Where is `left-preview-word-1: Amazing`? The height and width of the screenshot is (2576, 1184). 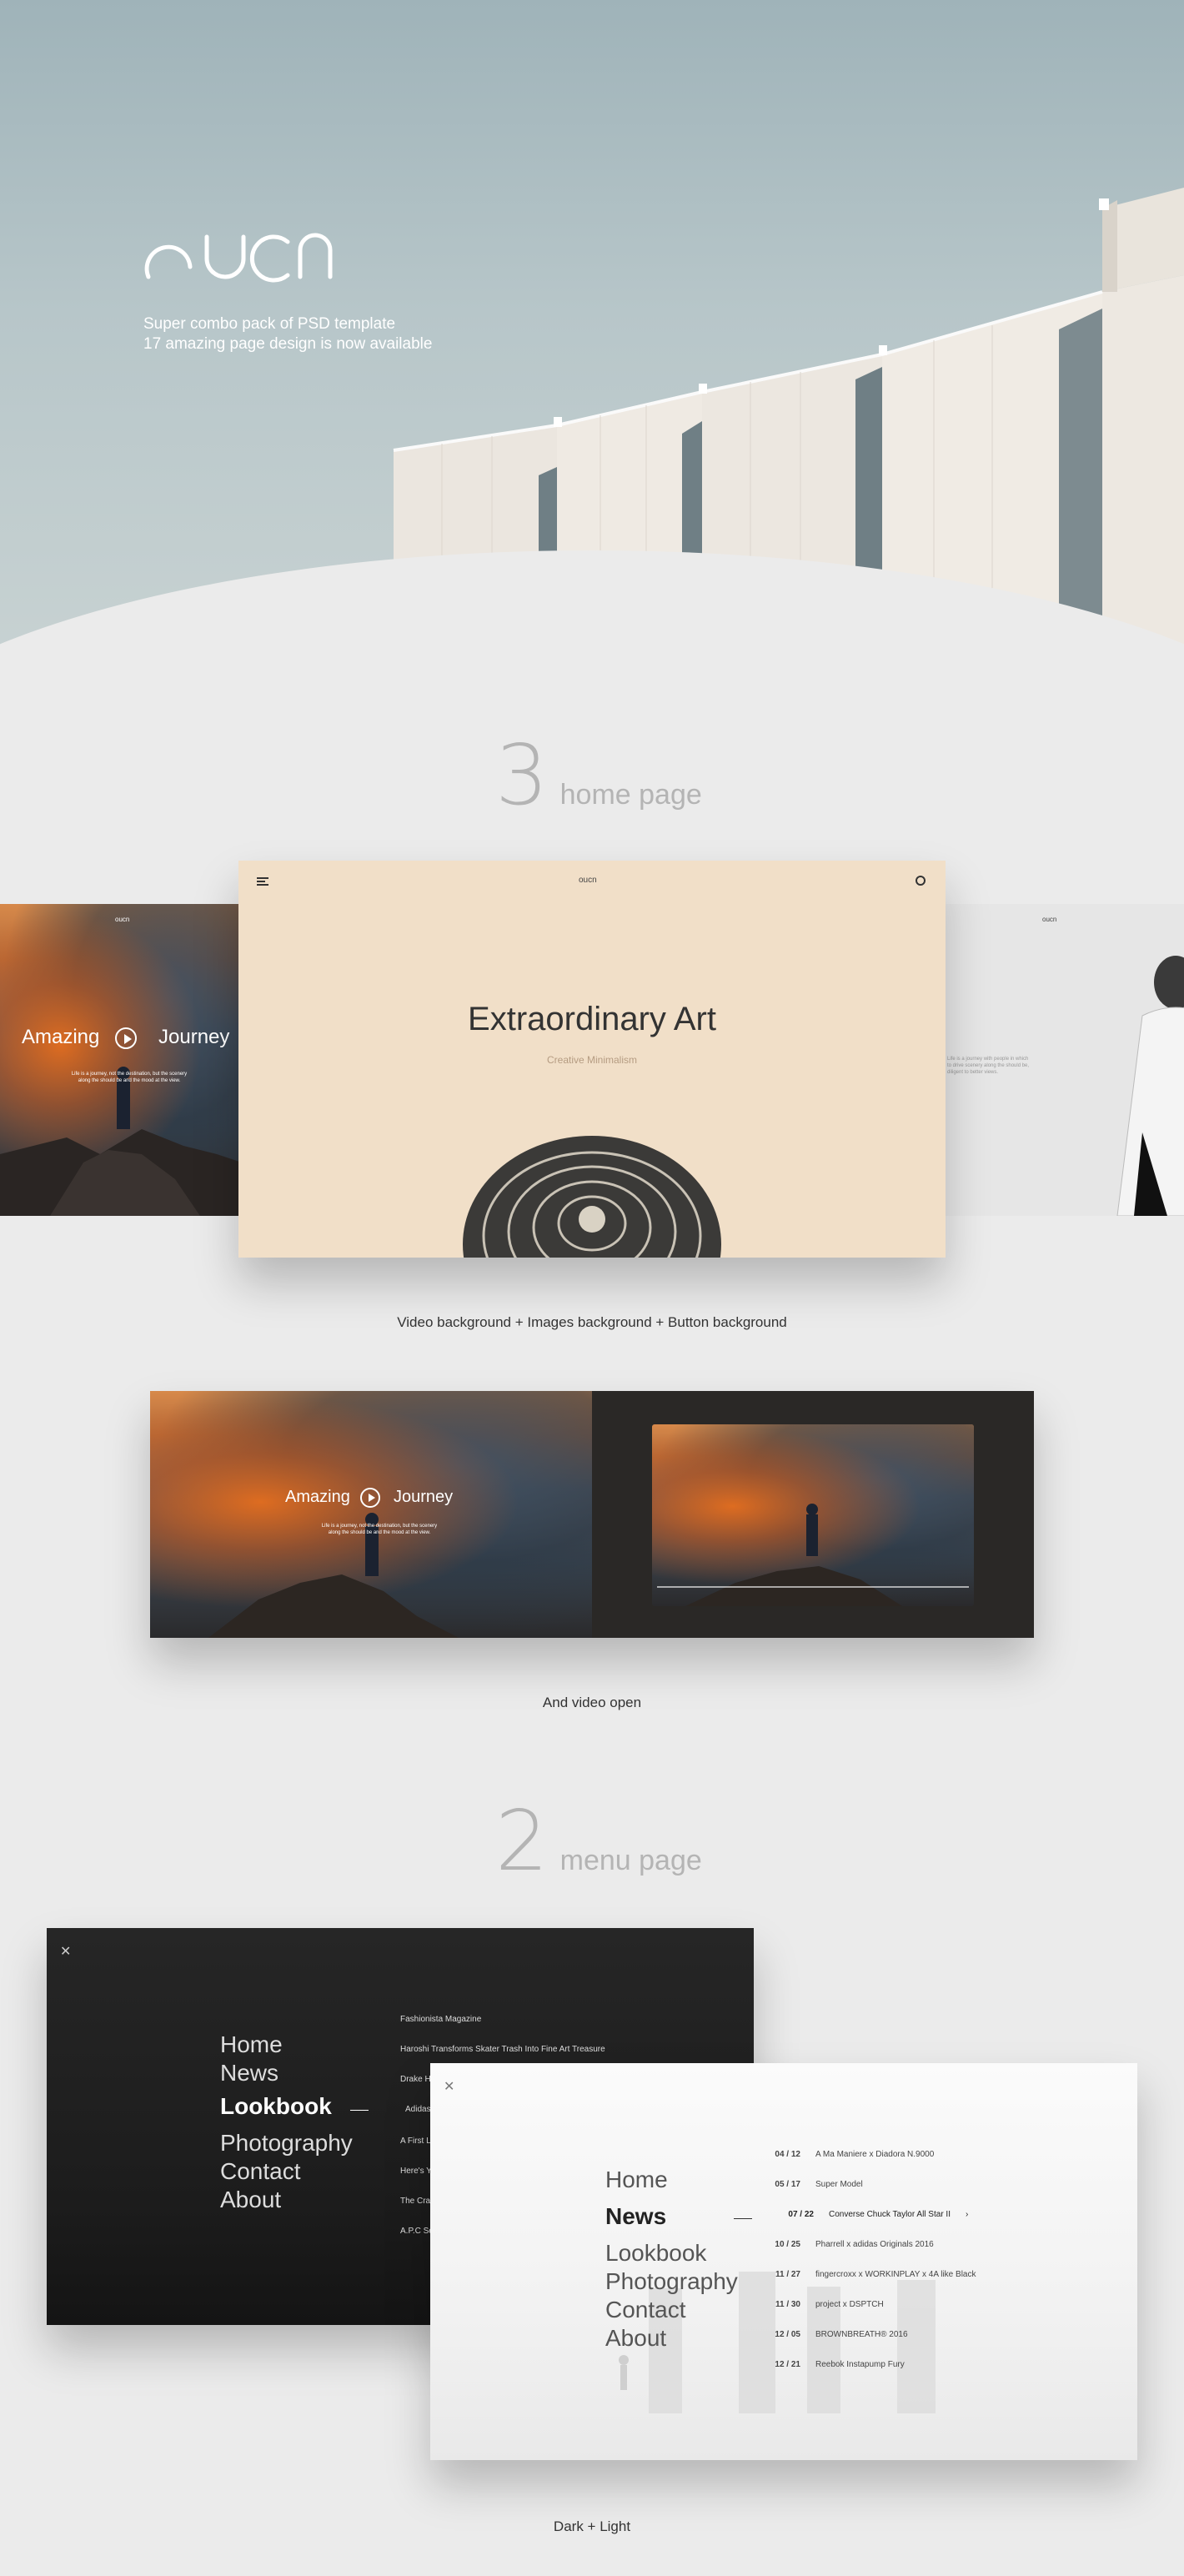 left-preview-word-1: Amazing is located at coordinates (61, 1037).